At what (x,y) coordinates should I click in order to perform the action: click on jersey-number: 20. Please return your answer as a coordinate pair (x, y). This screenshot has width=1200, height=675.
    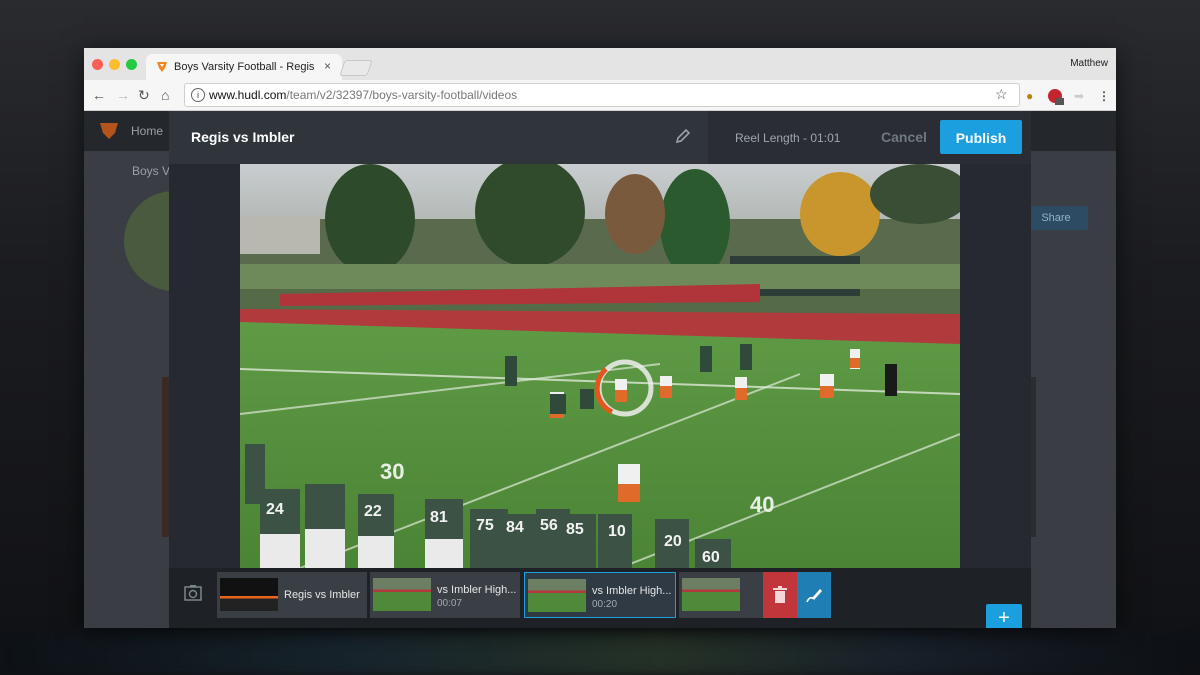
    Looking at the image, I should click on (673, 541).